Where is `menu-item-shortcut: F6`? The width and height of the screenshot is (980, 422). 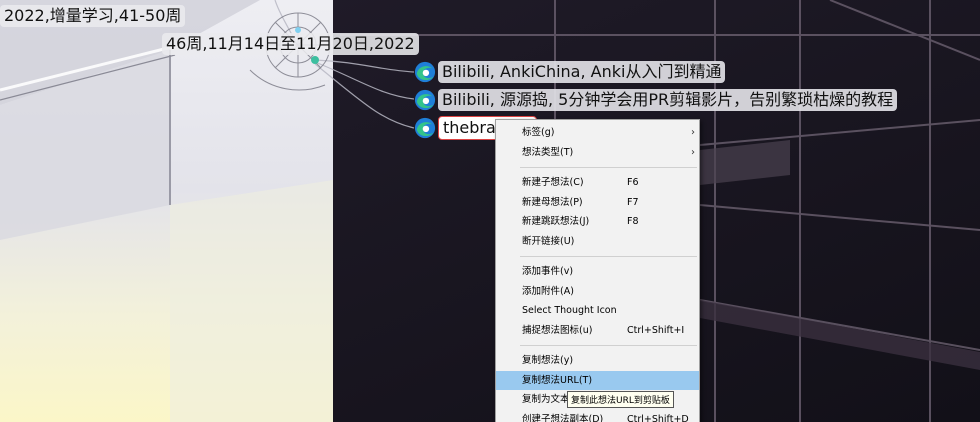 menu-item-shortcut: F6 is located at coordinates (633, 182).